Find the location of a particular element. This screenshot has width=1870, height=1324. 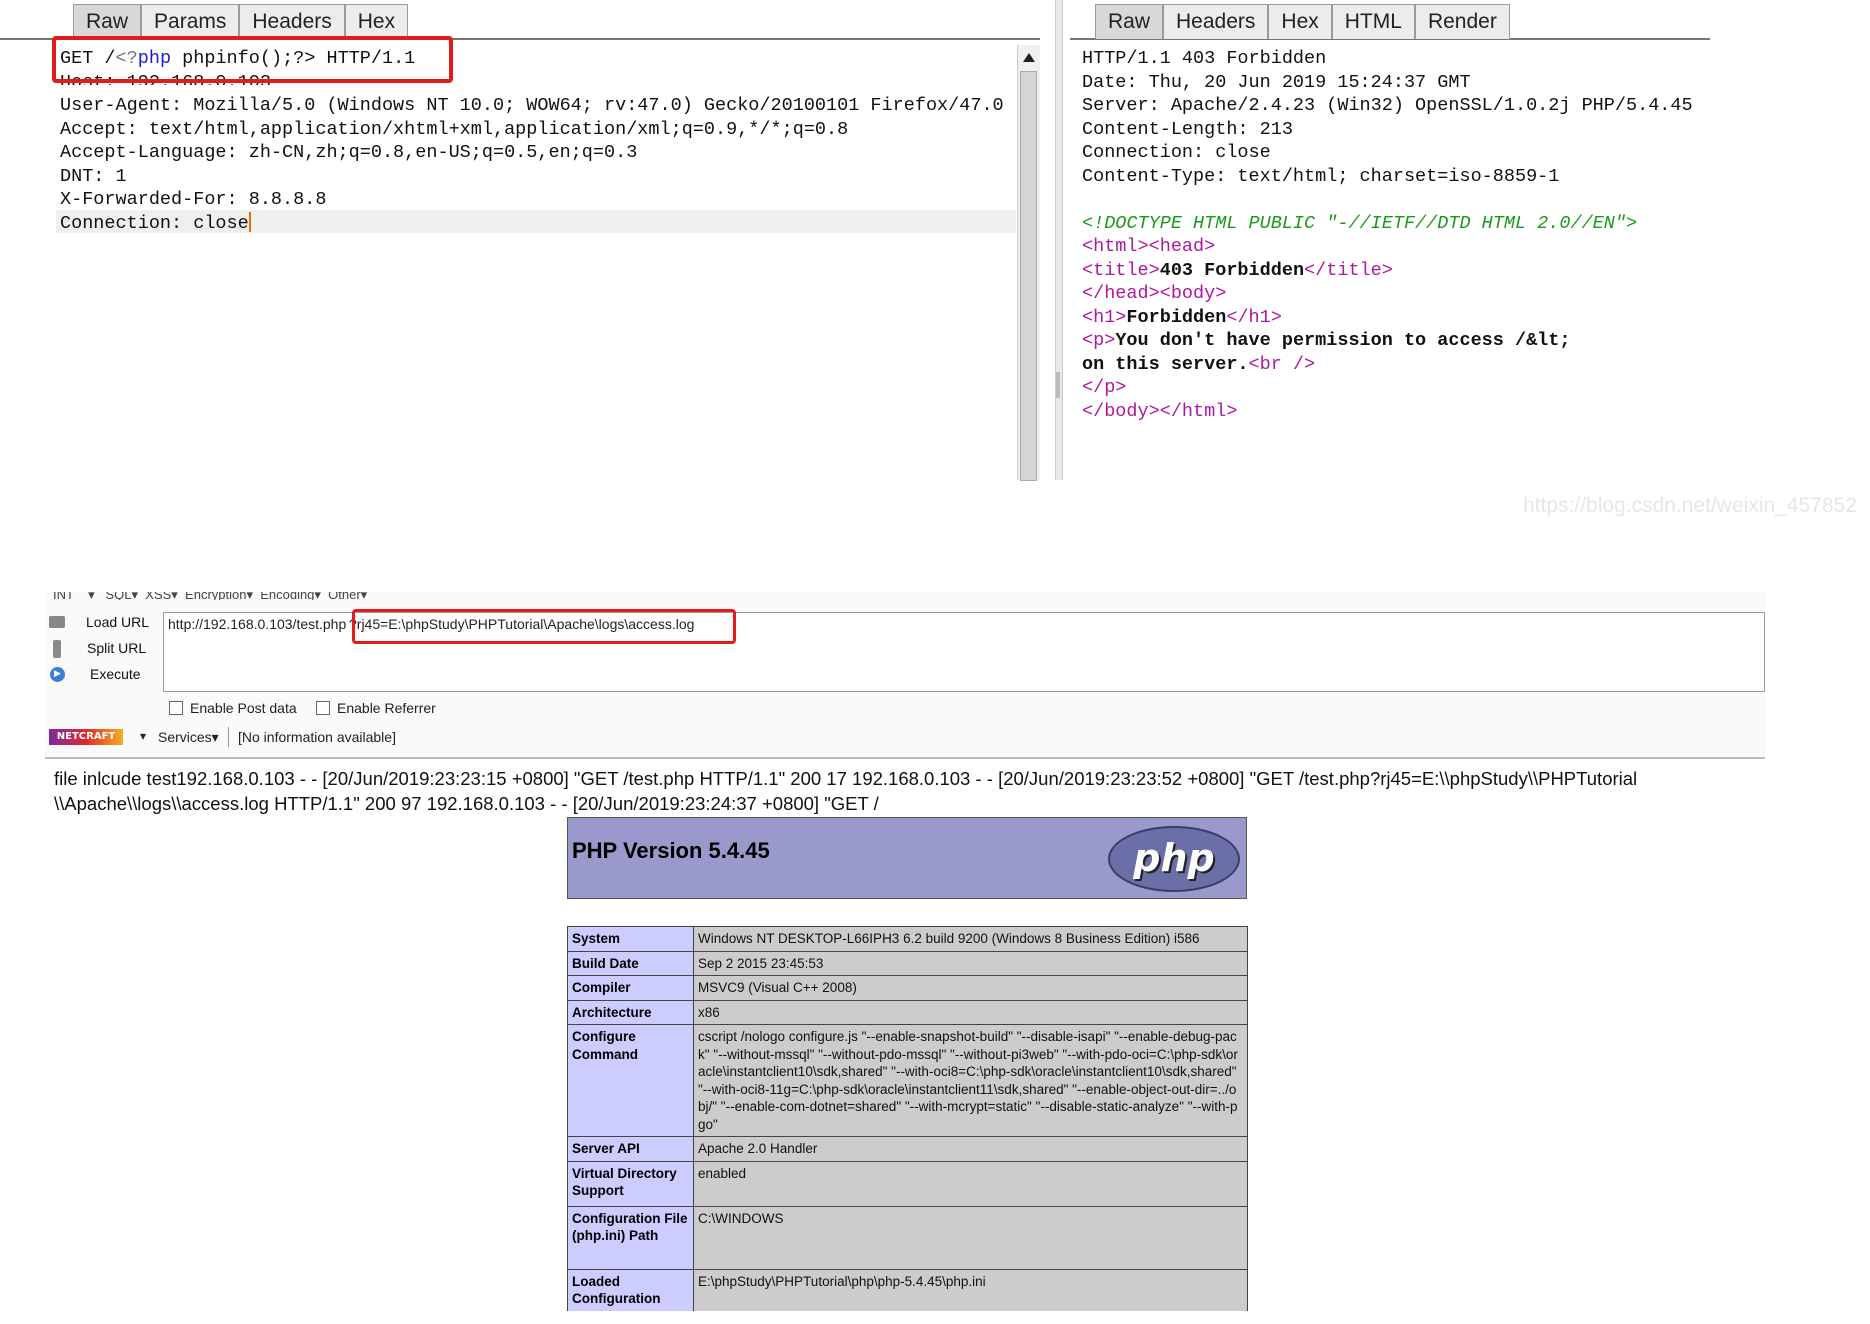

row-value: enabled is located at coordinates (970, 1183).